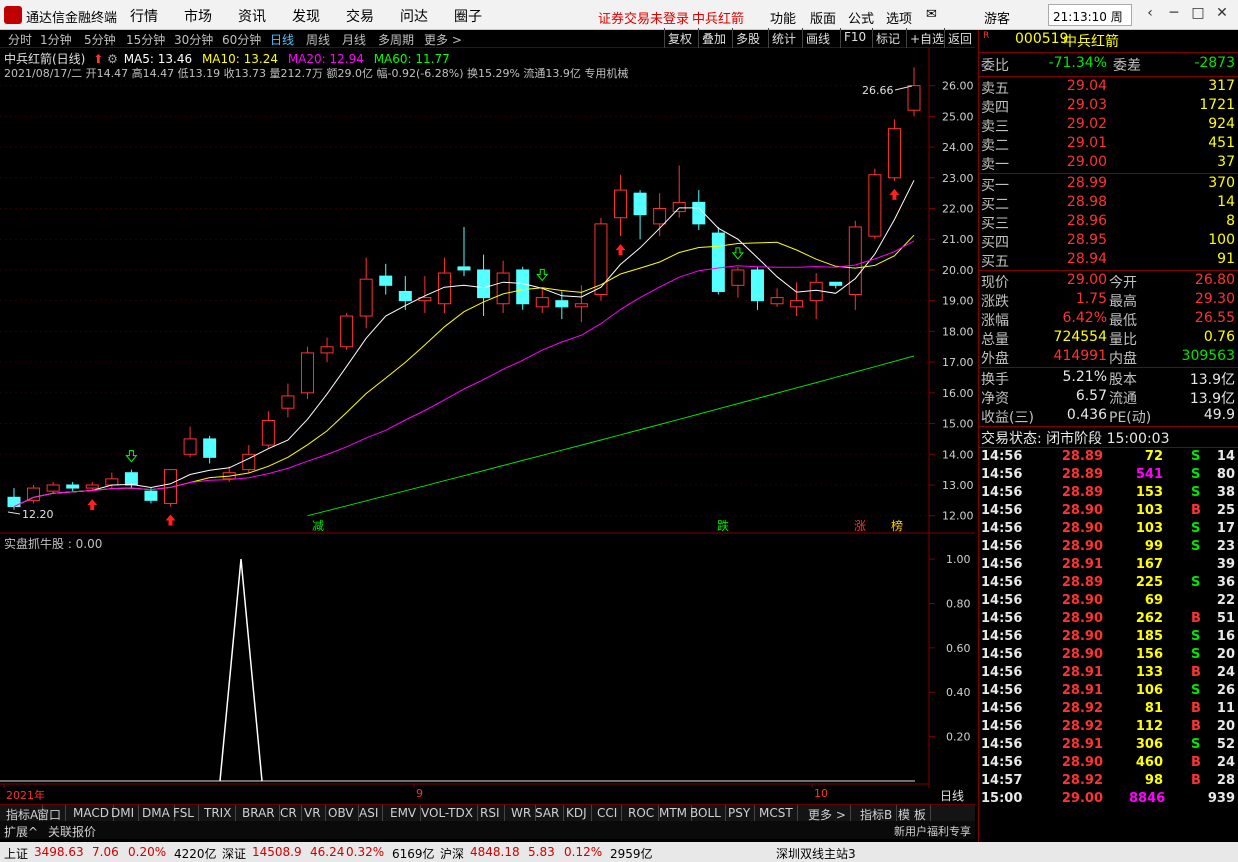  I want to click on period-multi: 多周期, so click(396, 39).